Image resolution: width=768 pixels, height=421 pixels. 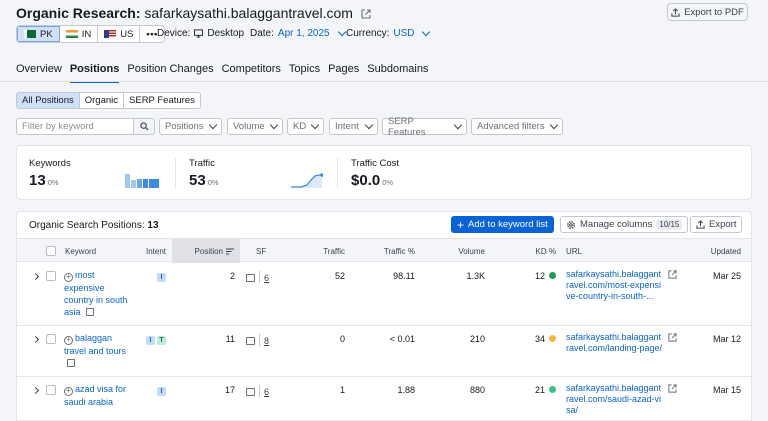 I want to click on add-to-keyword-list-button: + Add to keyword list, so click(x=502, y=224).